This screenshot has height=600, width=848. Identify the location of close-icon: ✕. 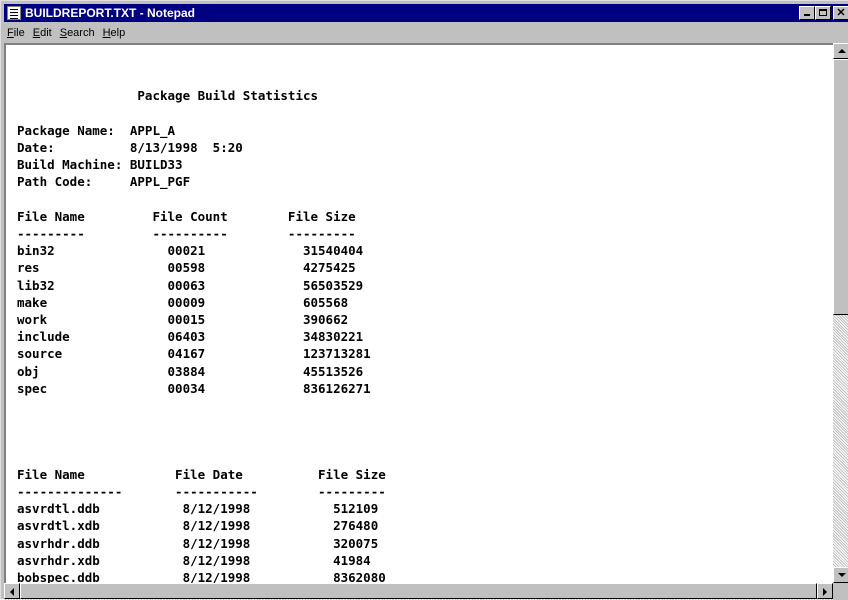
(841, 13).